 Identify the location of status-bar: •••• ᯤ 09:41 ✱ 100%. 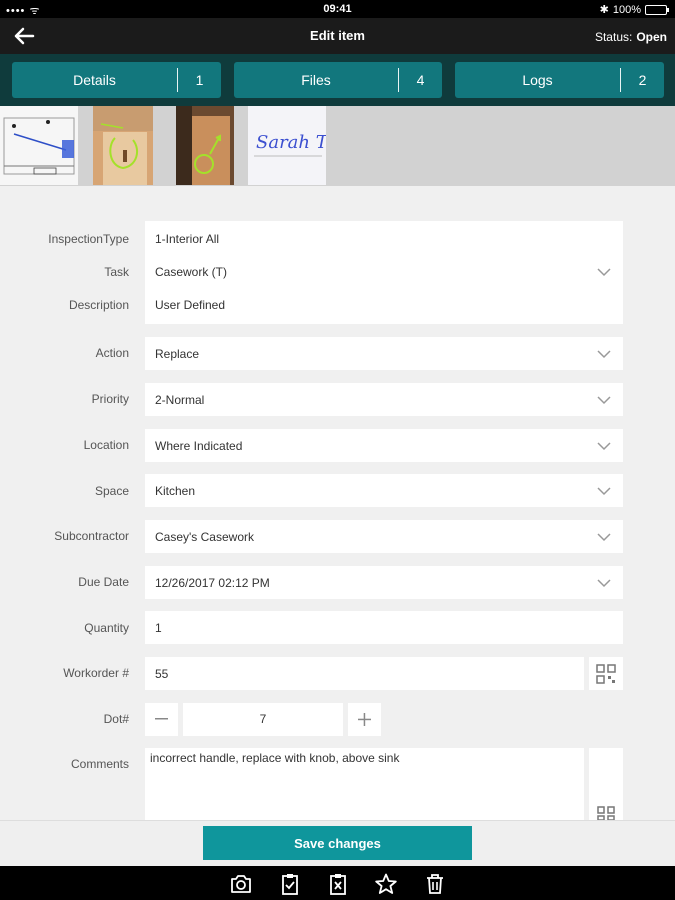
(337, 9).